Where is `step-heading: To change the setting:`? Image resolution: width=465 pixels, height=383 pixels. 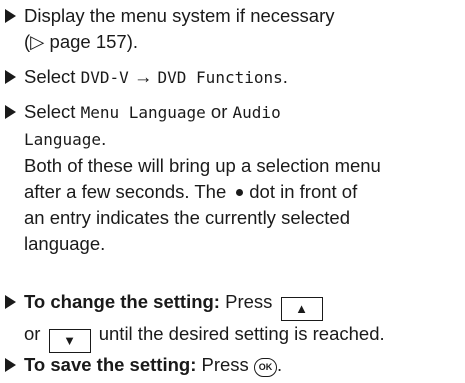 step-heading: To change the setting: is located at coordinates (122, 301).